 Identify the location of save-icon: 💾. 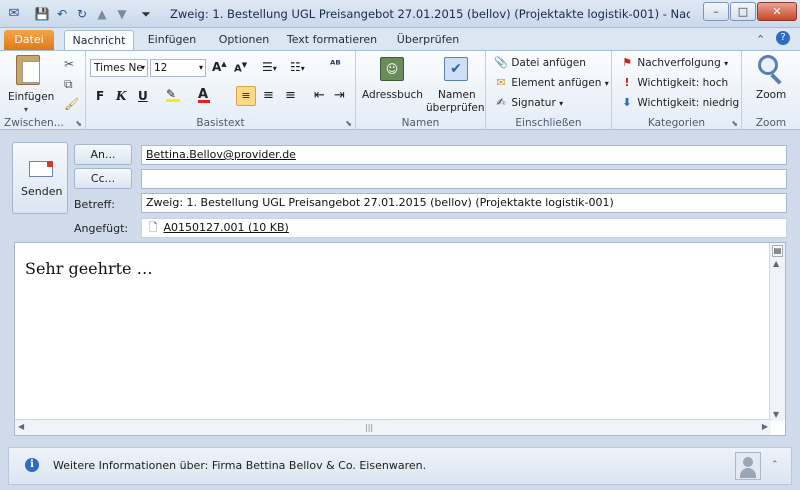
(42, 14).